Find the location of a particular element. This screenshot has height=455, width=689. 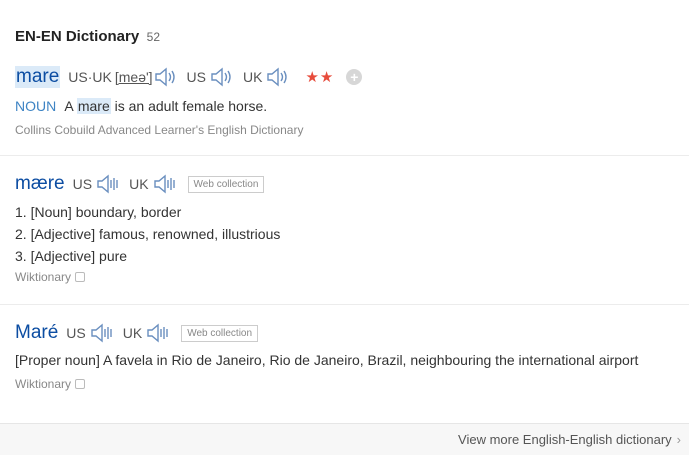

footer-bar: View more English-English dictionary › is located at coordinates (344, 439).